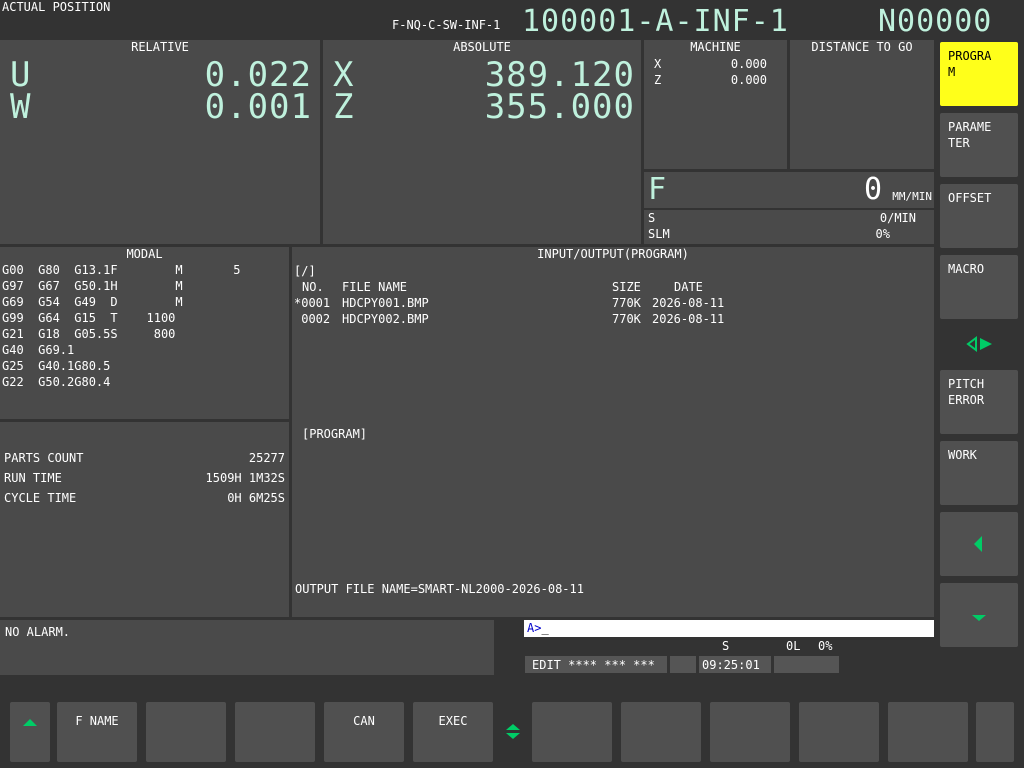 This screenshot has width=1024, height=768. Describe the element at coordinates (89, 334) in the screenshot. I see `modal-row: G21 G18 G05.5S 800` at that location.